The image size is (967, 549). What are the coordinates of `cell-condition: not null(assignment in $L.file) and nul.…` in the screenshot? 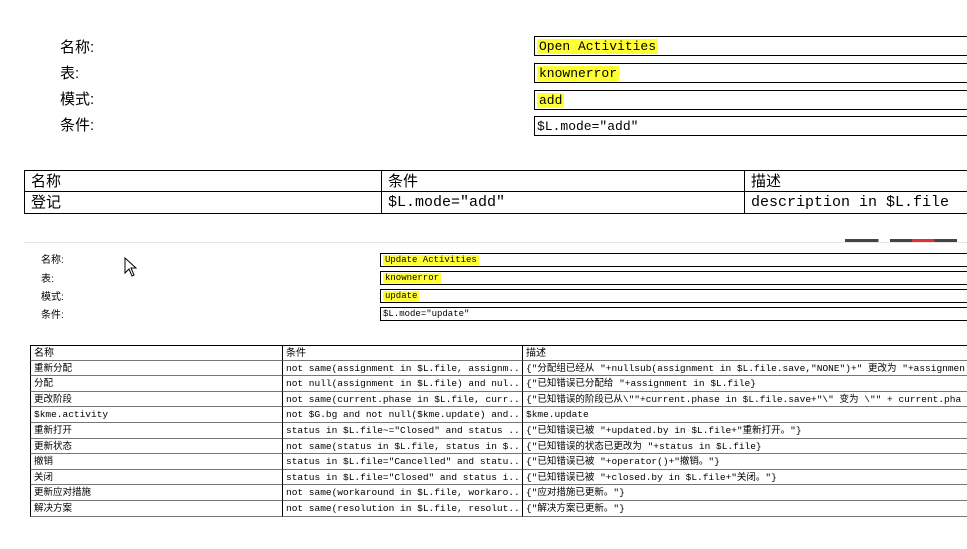 It's located at (402, 384).